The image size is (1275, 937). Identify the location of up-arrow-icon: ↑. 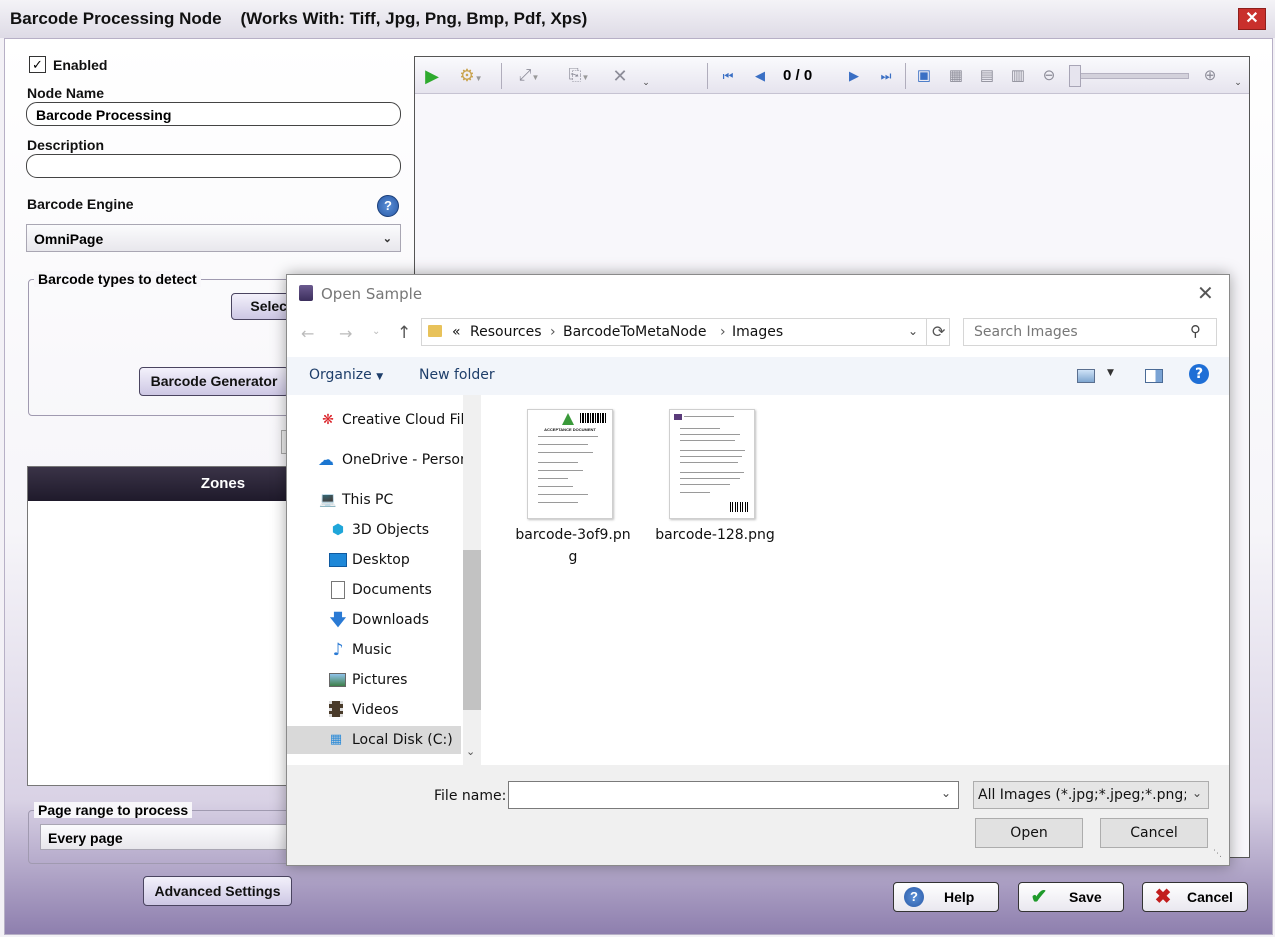
(404, 333).